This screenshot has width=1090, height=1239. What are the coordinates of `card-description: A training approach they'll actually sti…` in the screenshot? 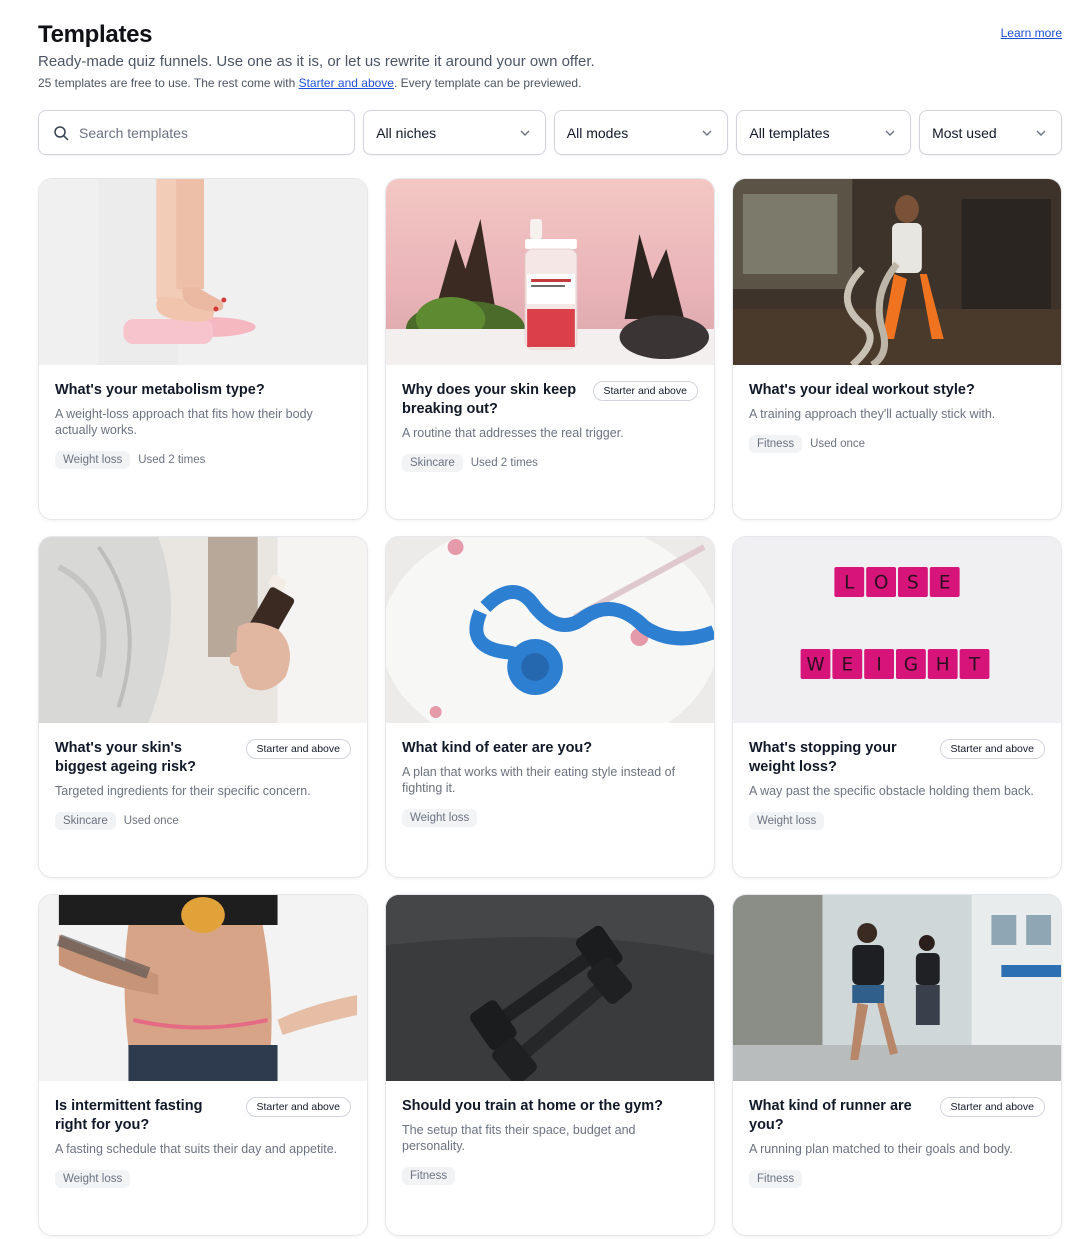 It's located at (872, 414).